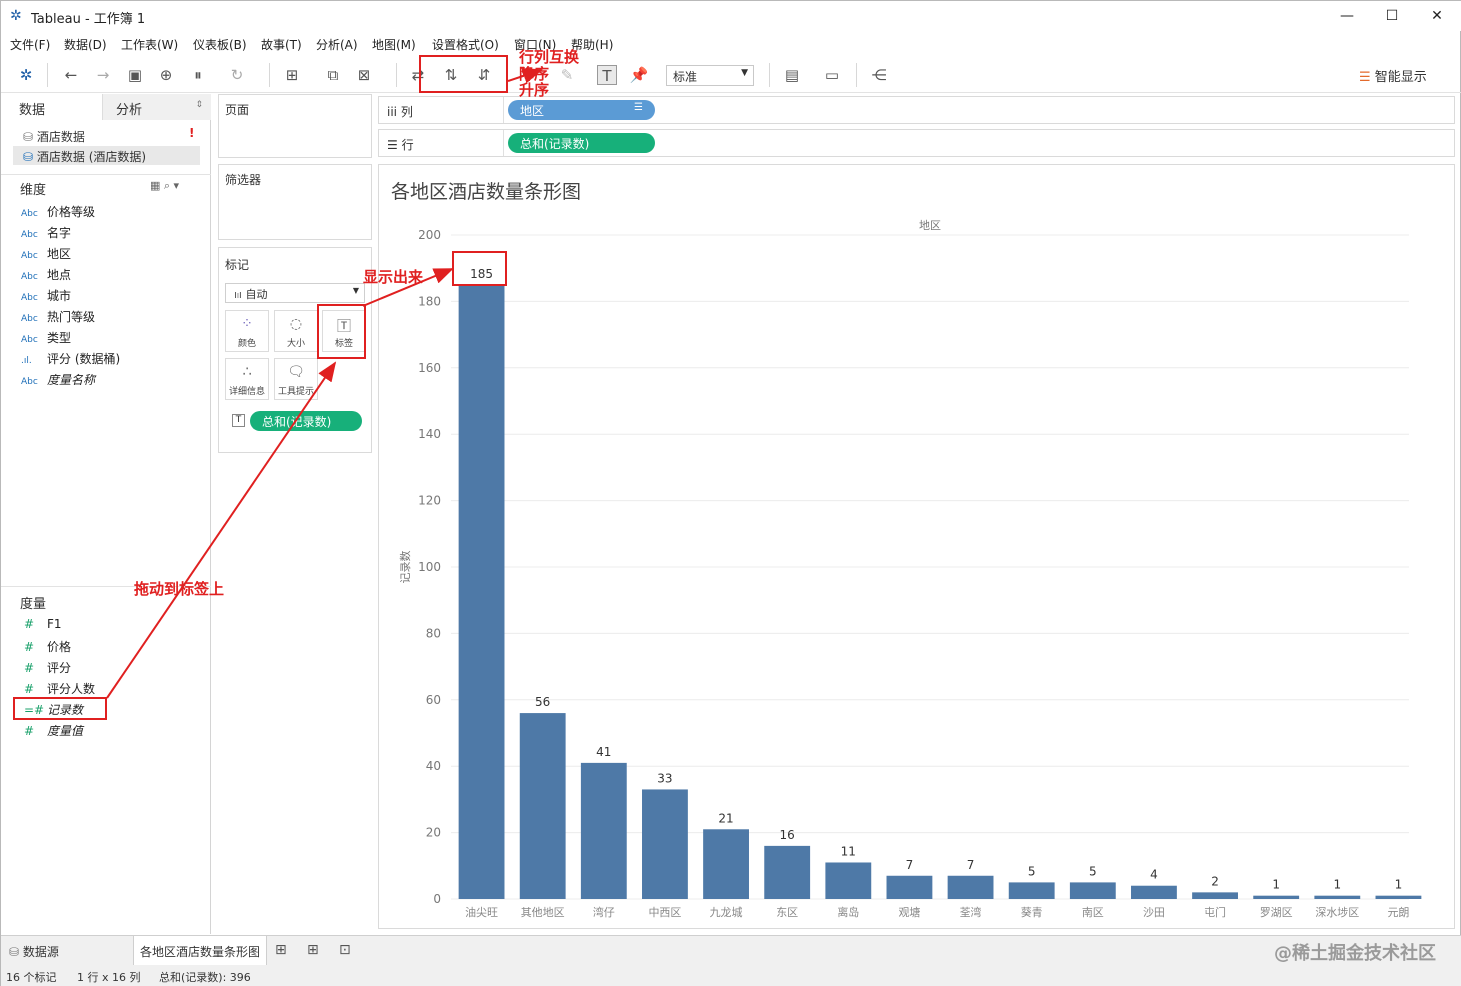  Describe the element at coordinates (1154, 875) in the screenshot. I see `data-label: 4` at that location.